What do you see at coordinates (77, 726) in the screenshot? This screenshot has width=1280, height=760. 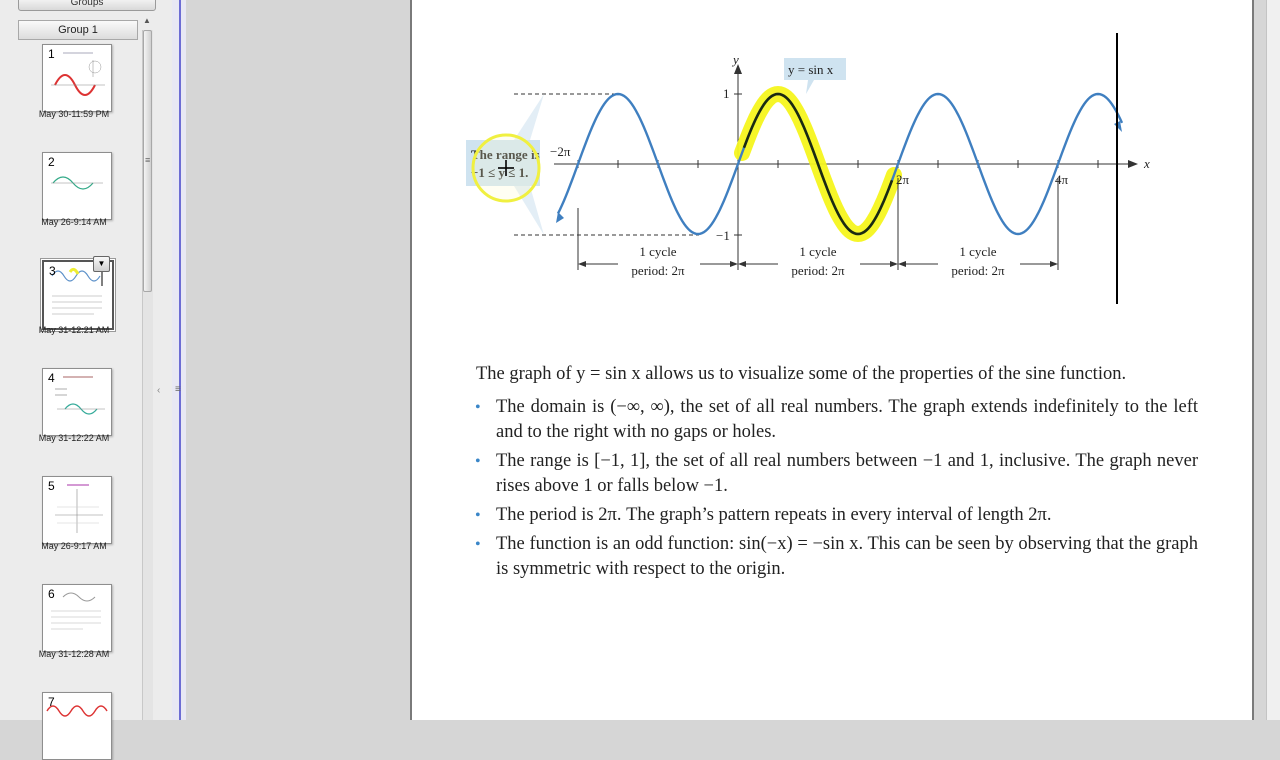 I see `page-thumbnail-7: 7` at bounding box center [77, 726].